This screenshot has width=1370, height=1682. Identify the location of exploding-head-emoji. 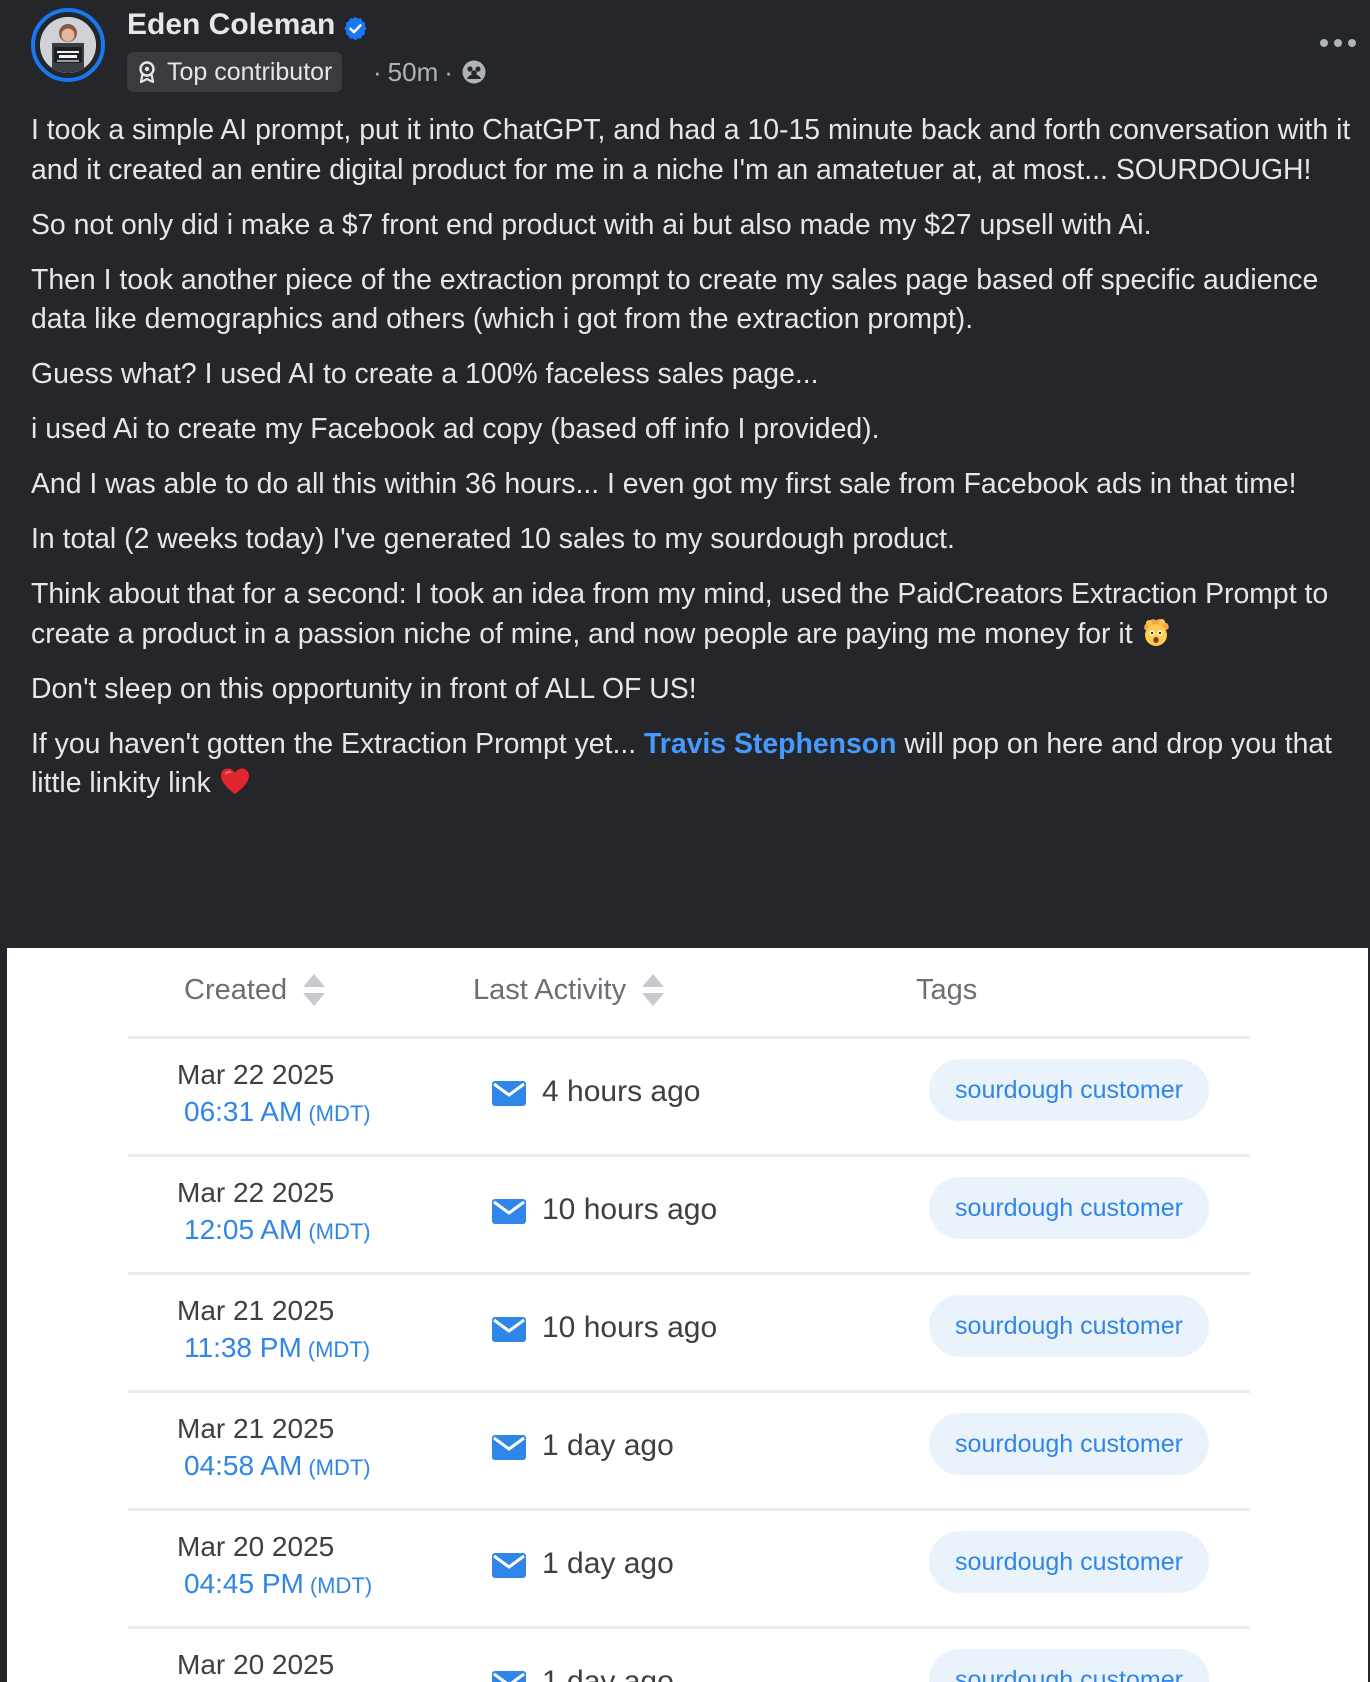
(1157, 632).